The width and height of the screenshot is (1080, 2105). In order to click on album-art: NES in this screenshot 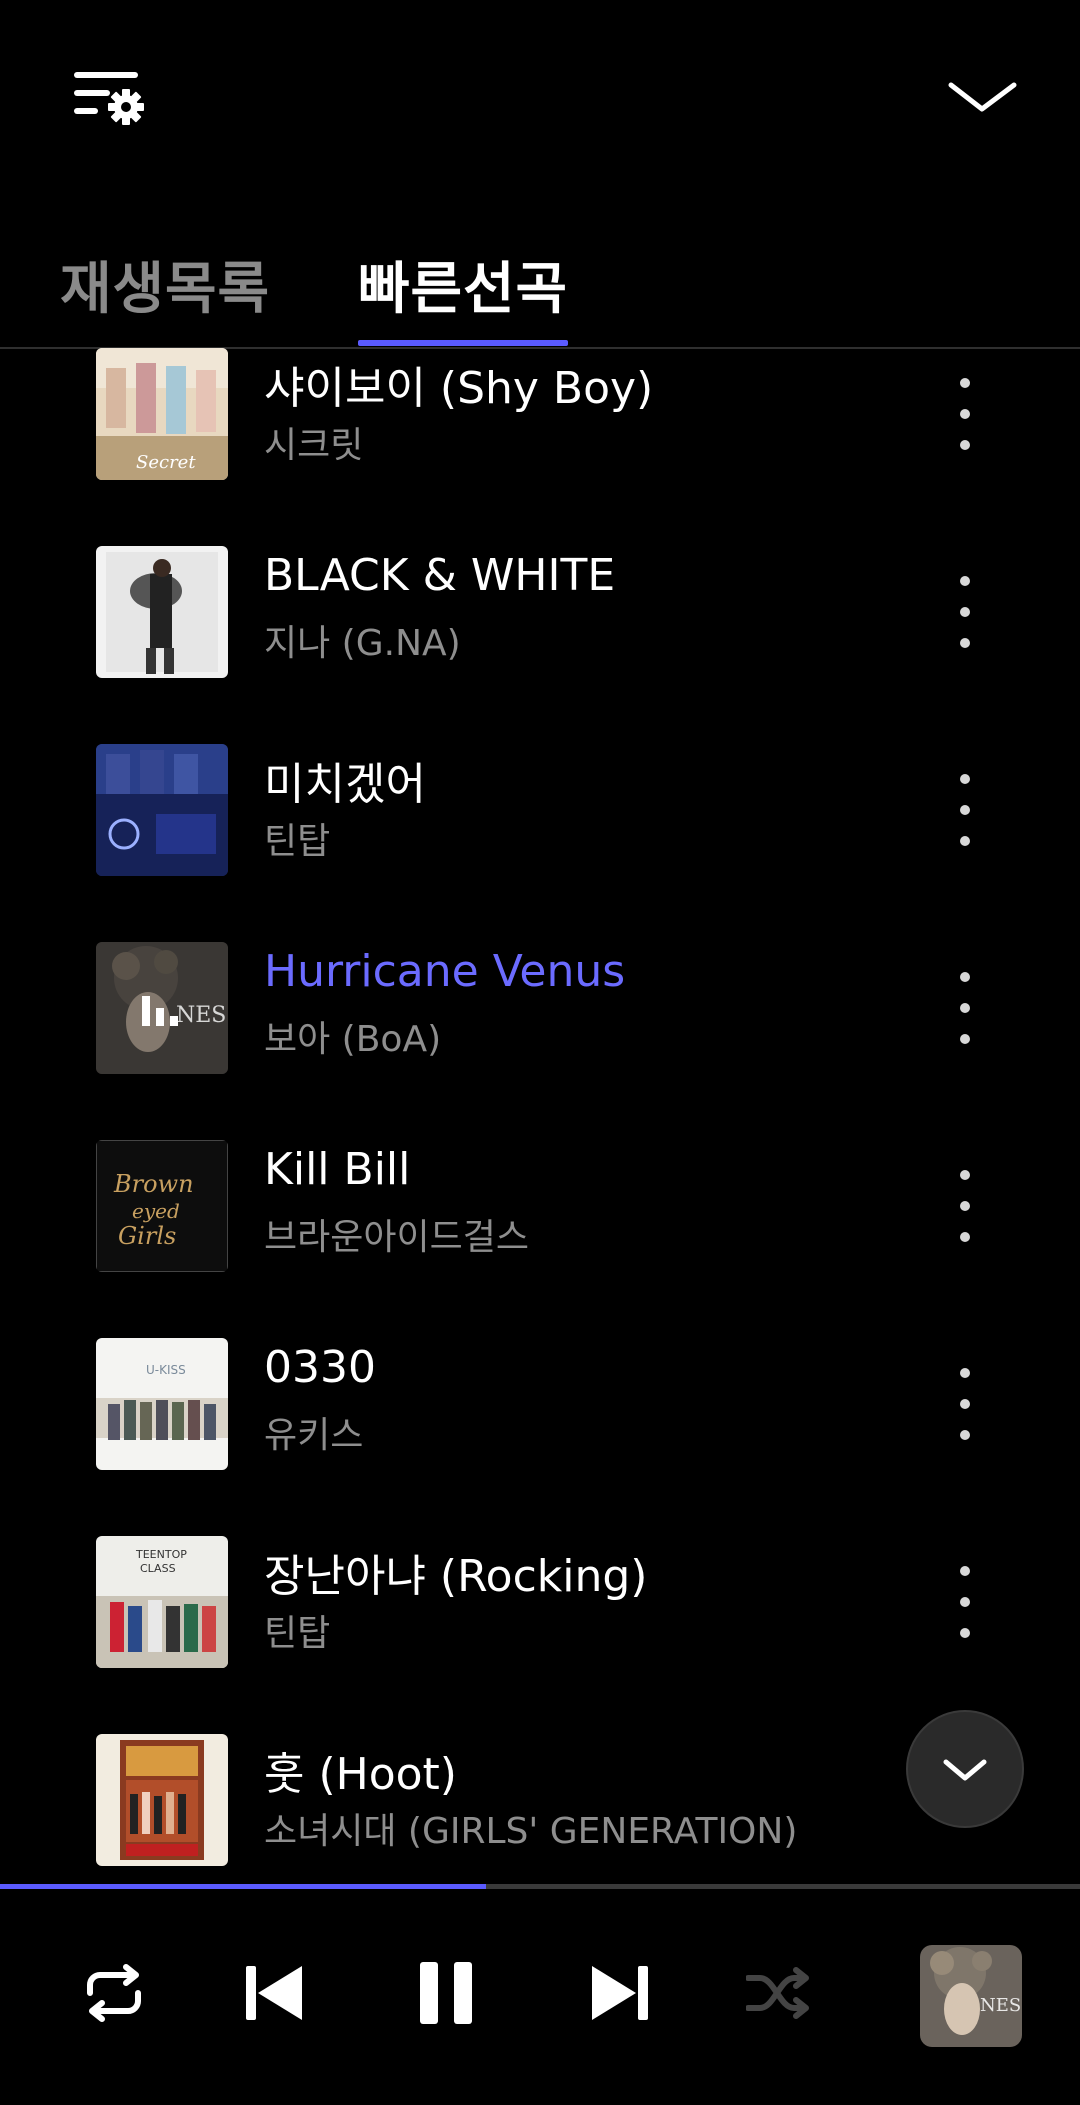, I will do `click(162, 1008)`.